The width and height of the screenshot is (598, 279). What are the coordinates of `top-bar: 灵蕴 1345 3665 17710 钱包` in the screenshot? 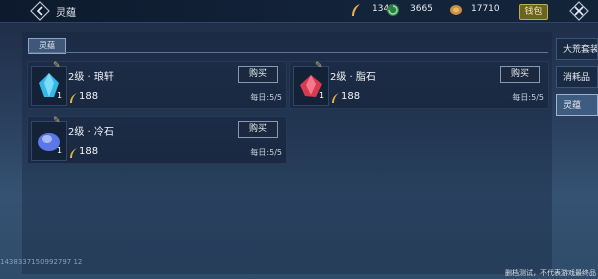 It's located at (299, 11).